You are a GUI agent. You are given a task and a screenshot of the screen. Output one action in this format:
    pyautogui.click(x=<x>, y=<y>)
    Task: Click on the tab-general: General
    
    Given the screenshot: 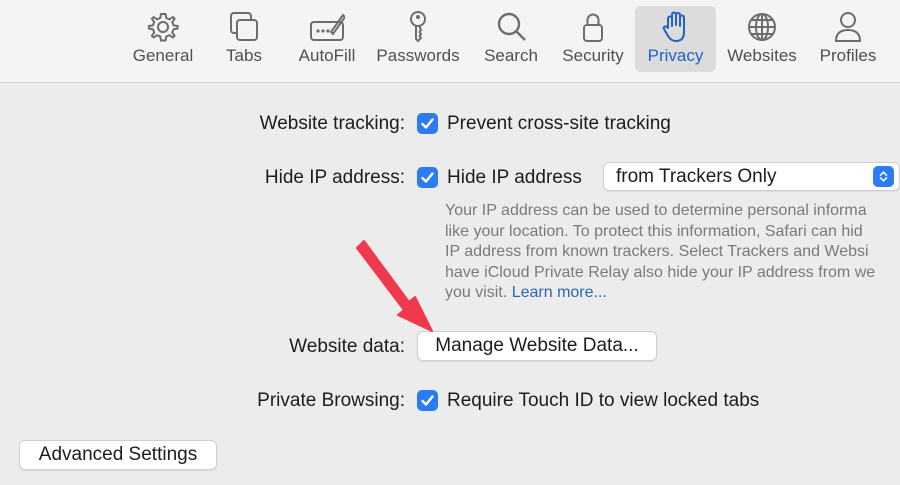 What is the action you would take?
    pyautogui.click(x=163, y=39)
    